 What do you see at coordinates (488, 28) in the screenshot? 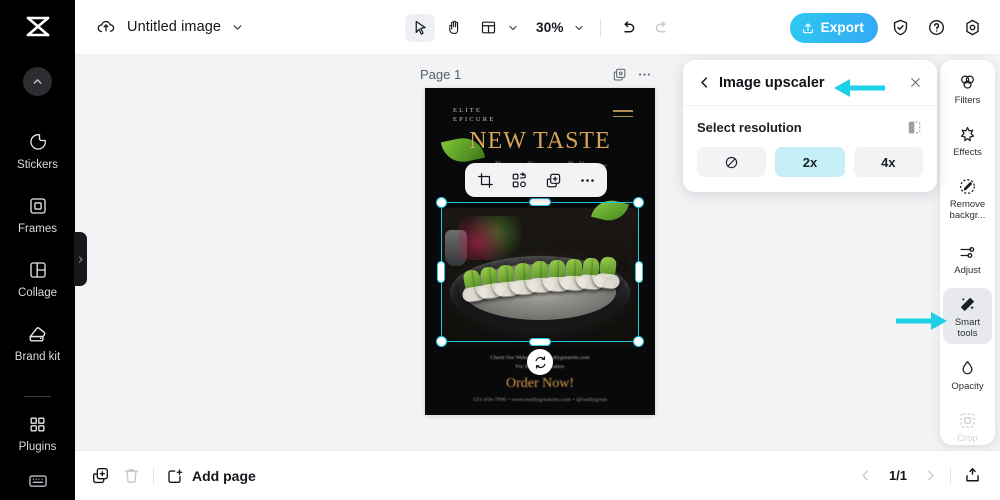
I see `layout-tool` at bounding box center [488, 28].